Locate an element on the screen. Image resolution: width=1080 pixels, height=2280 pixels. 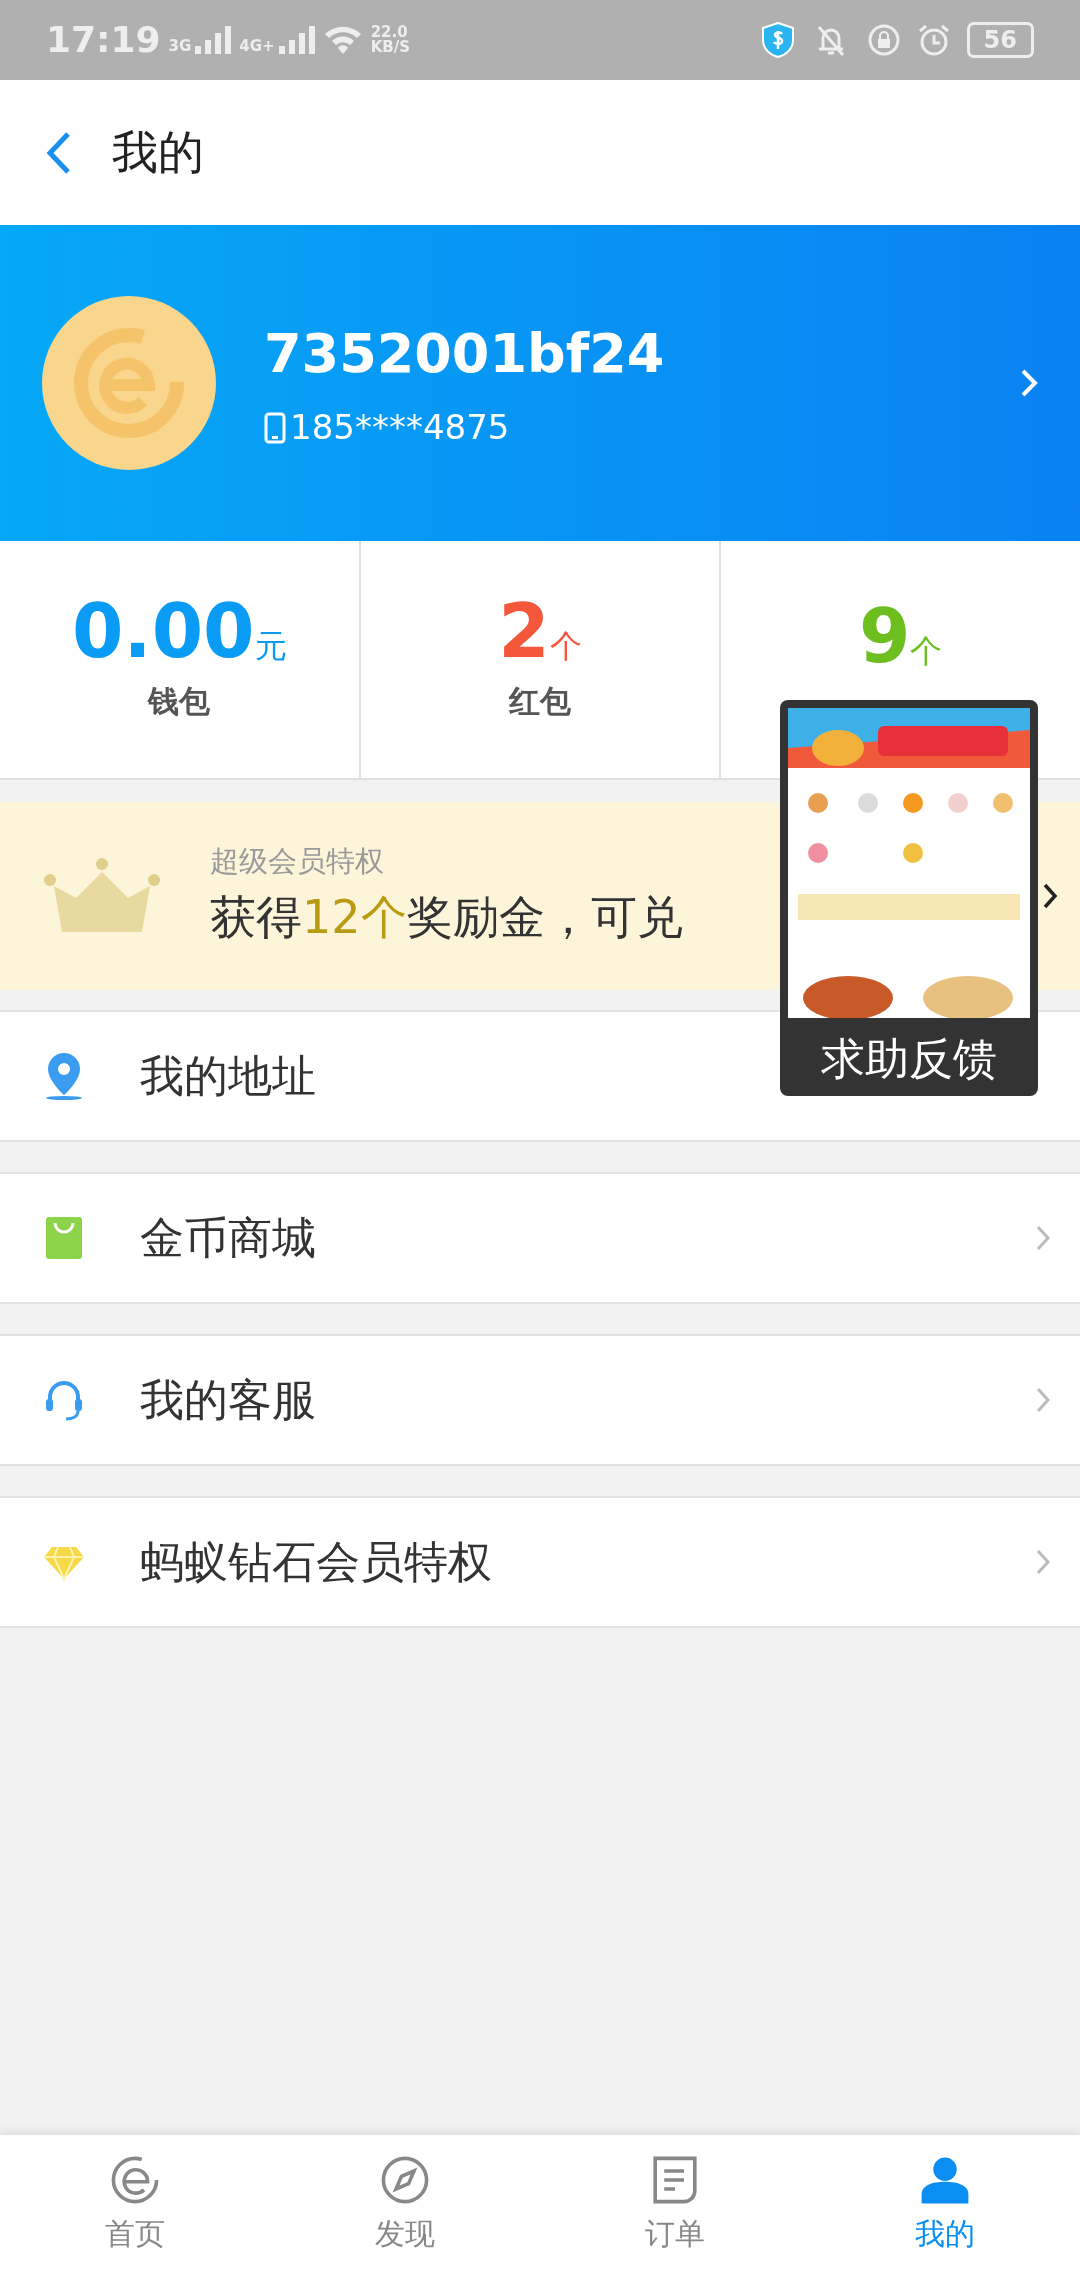
phone-number: 185****4875 is located at coordinates (400, 427).